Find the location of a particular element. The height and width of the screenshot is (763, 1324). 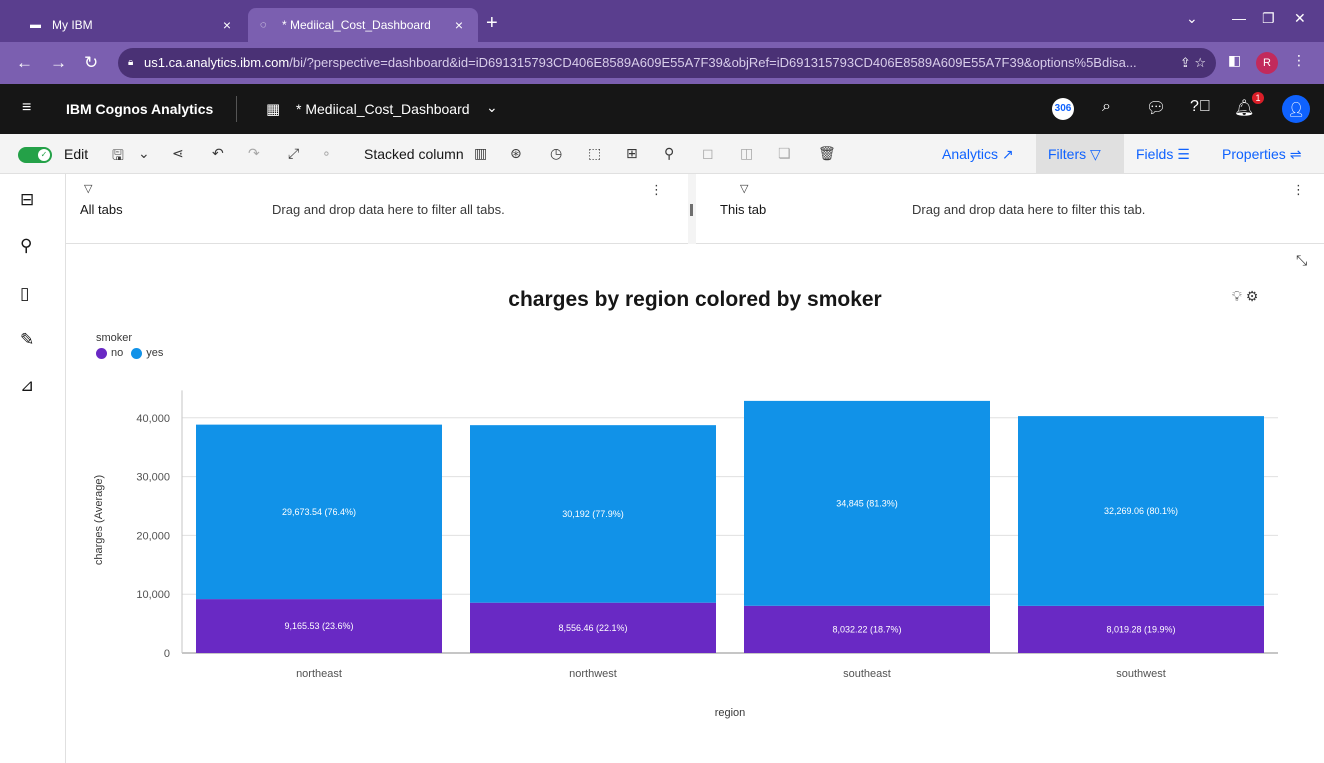

filters-button: Filters ▽ is located at coordinates (1074, 154).